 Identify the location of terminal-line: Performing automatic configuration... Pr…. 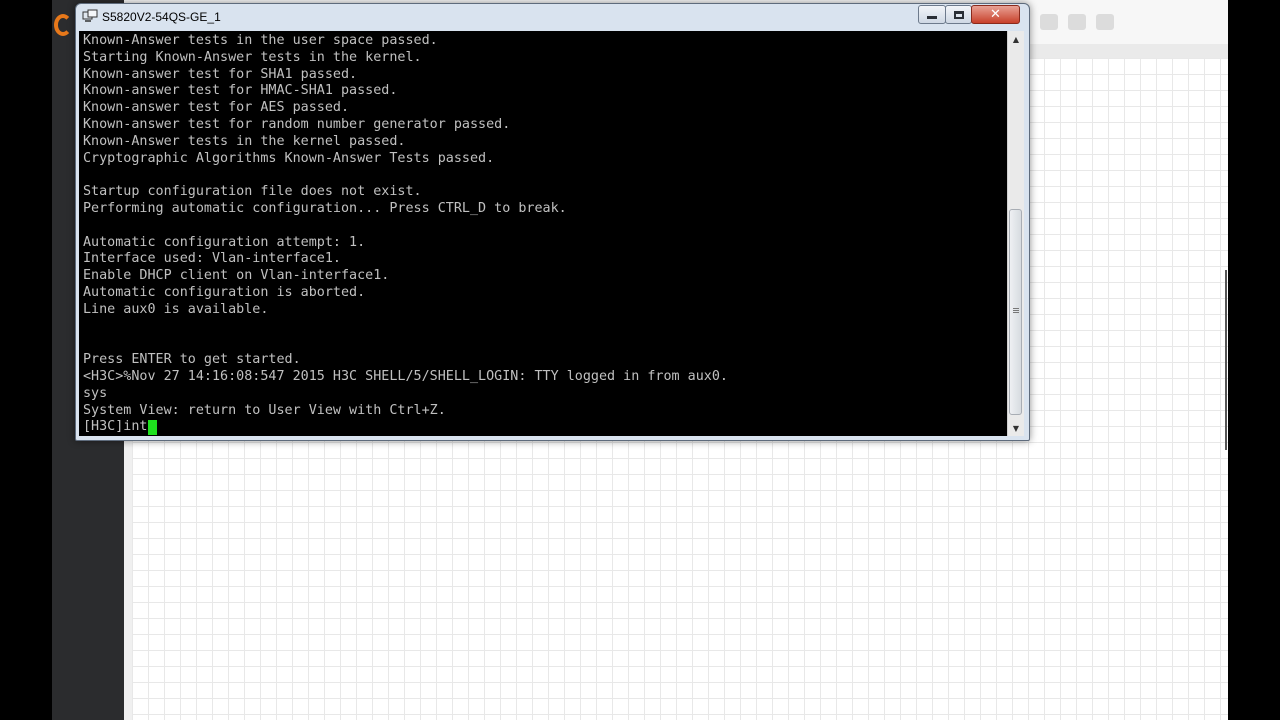
(325, 208).